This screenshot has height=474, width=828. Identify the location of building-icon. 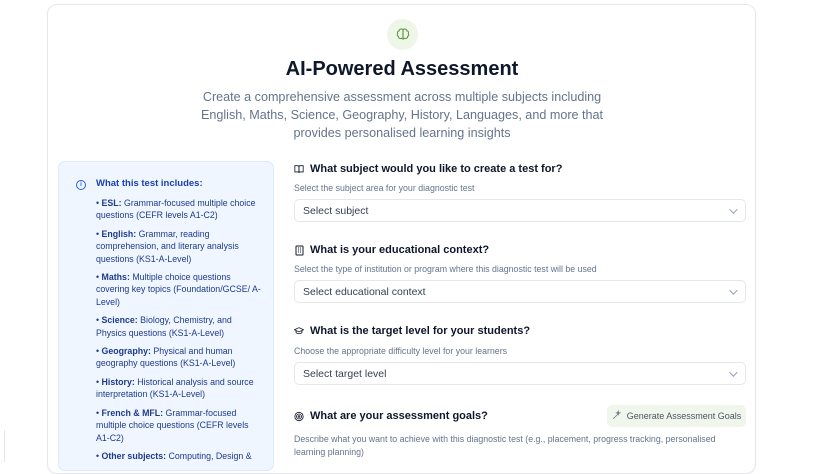
(299, 250).